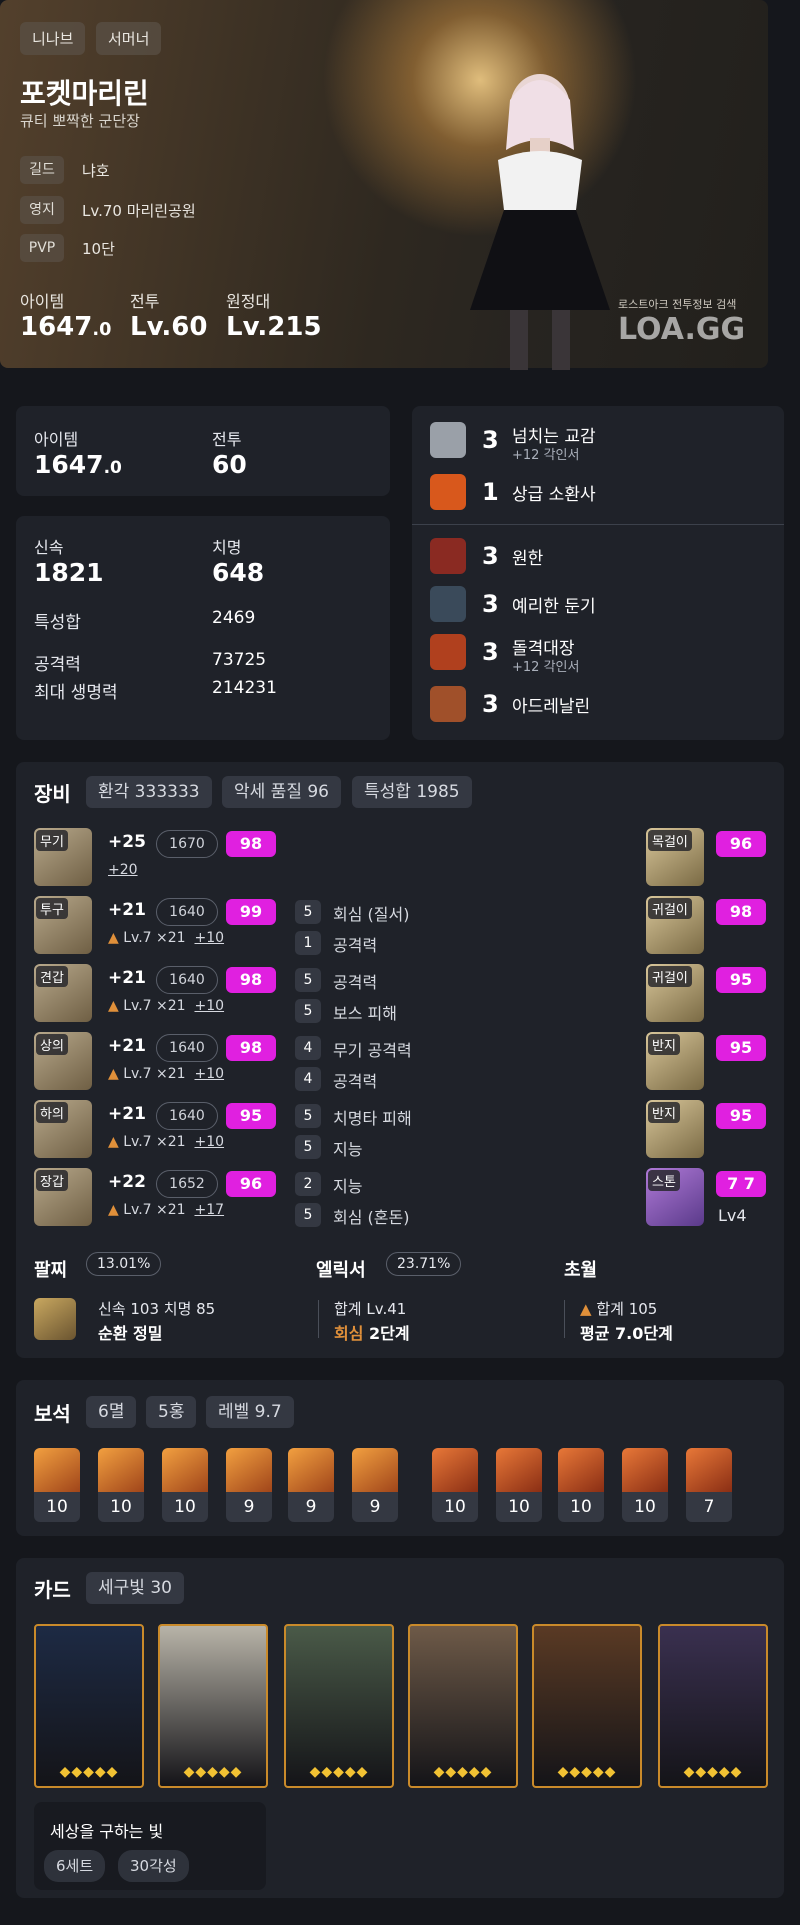  What do you see at coordinates (540, 222) in the screenshot?
I see `character-illustration` at bounding box center [540, 222].